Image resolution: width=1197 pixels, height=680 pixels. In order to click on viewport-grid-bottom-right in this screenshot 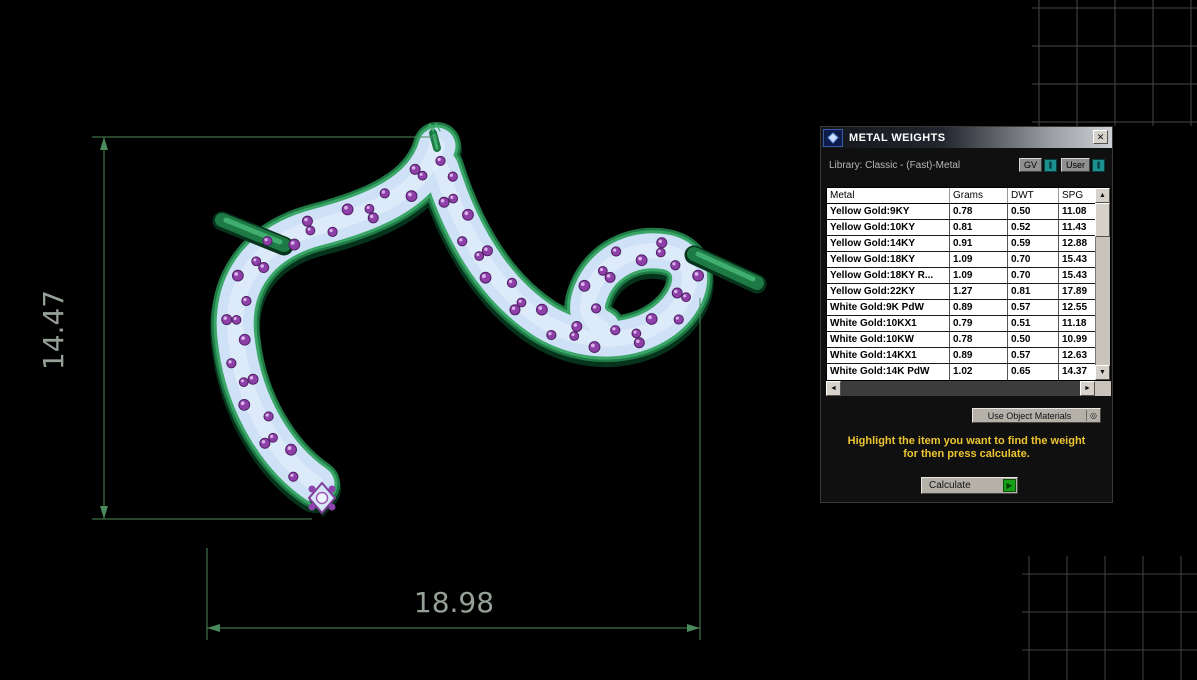, I will do `click(1109, 618)`.